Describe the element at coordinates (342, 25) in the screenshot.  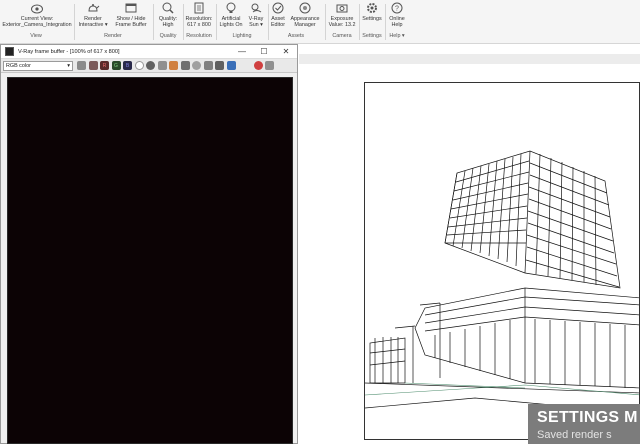
I see `exposure-label-2: Value: 13.2` at that location.